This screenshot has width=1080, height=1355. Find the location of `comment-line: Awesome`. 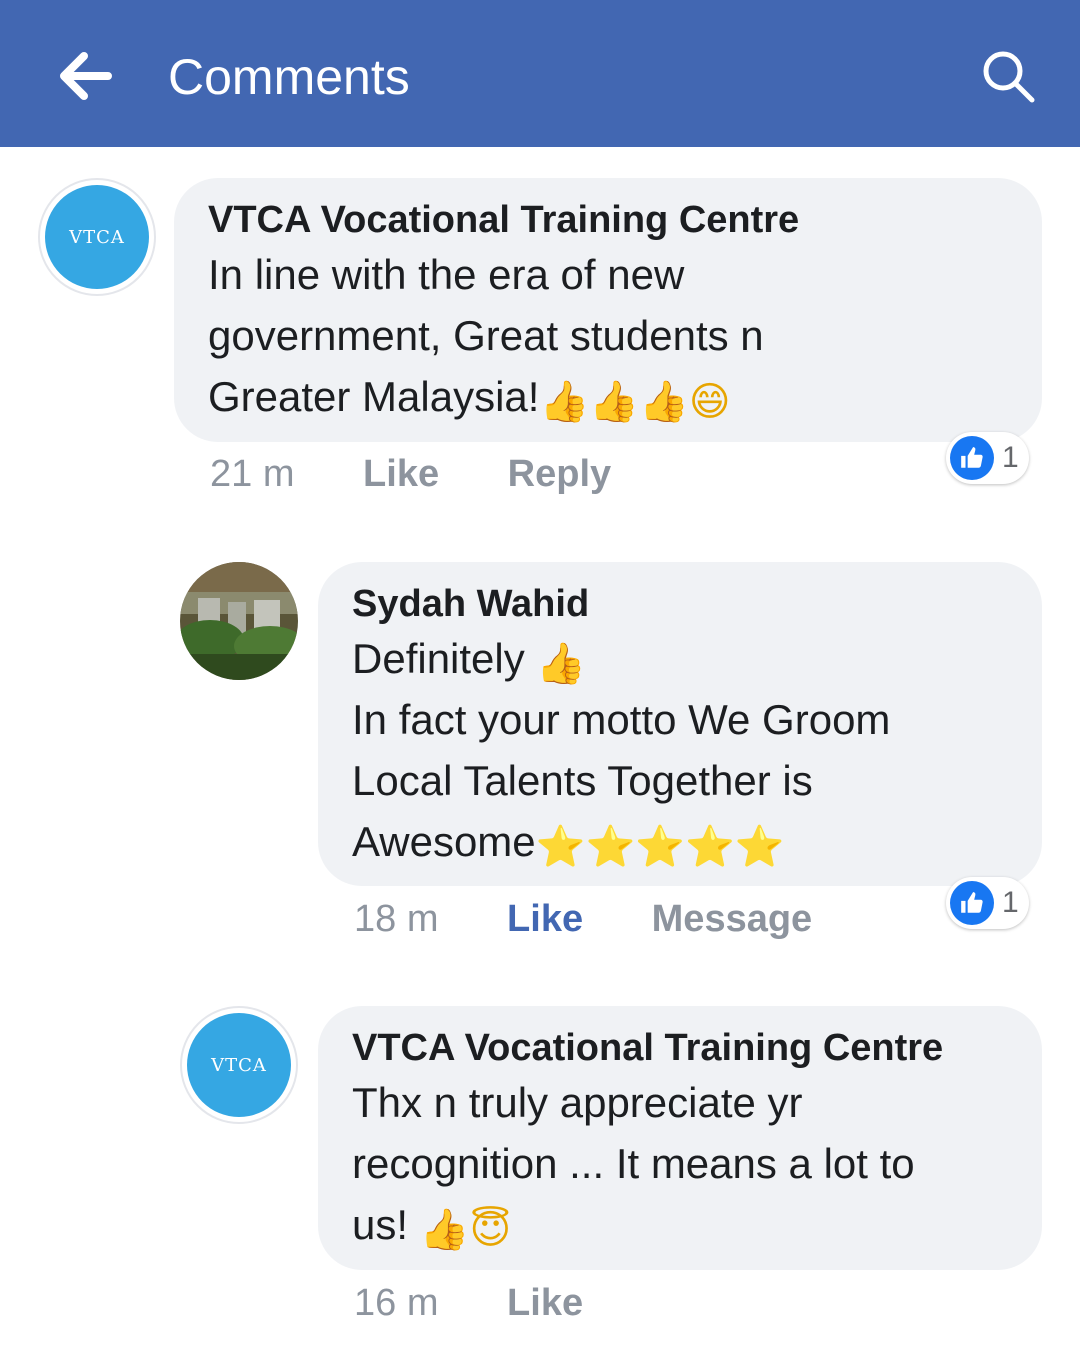

comment-line: Awesome is located at coordinates (444, 841).